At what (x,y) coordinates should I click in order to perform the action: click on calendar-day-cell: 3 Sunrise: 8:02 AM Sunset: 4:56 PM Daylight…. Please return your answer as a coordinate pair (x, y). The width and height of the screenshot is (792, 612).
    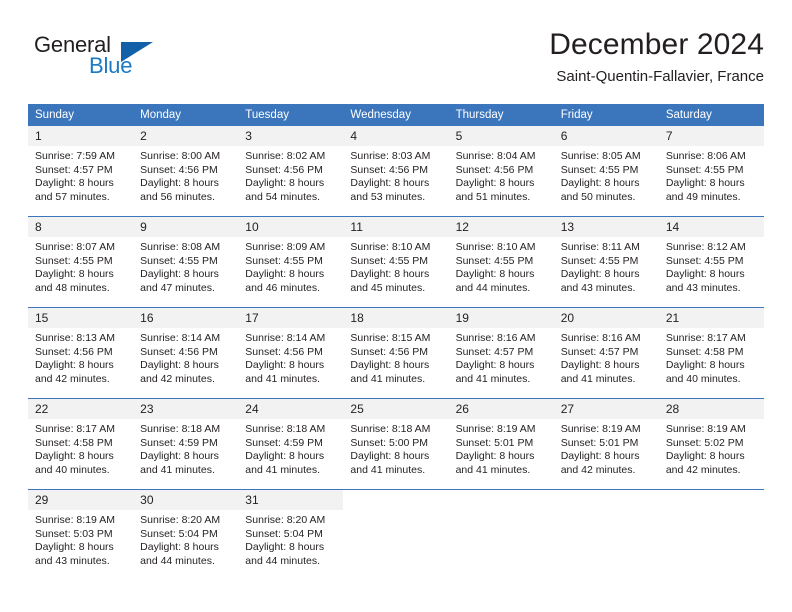
    Looking at the image, I should click on (291, 171).